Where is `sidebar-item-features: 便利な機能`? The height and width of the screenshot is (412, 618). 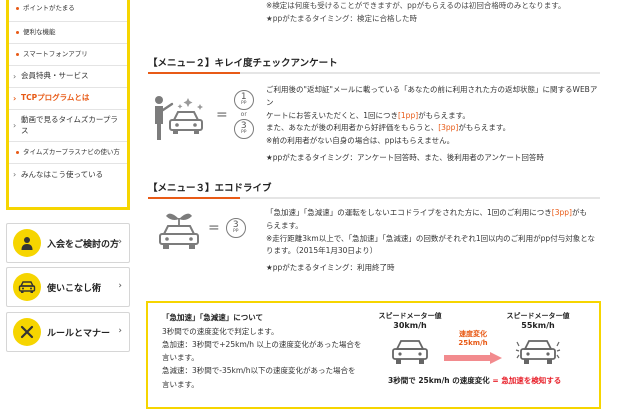
sidebar-item-features: 便利な機能 is located at coordinates (68, 33).